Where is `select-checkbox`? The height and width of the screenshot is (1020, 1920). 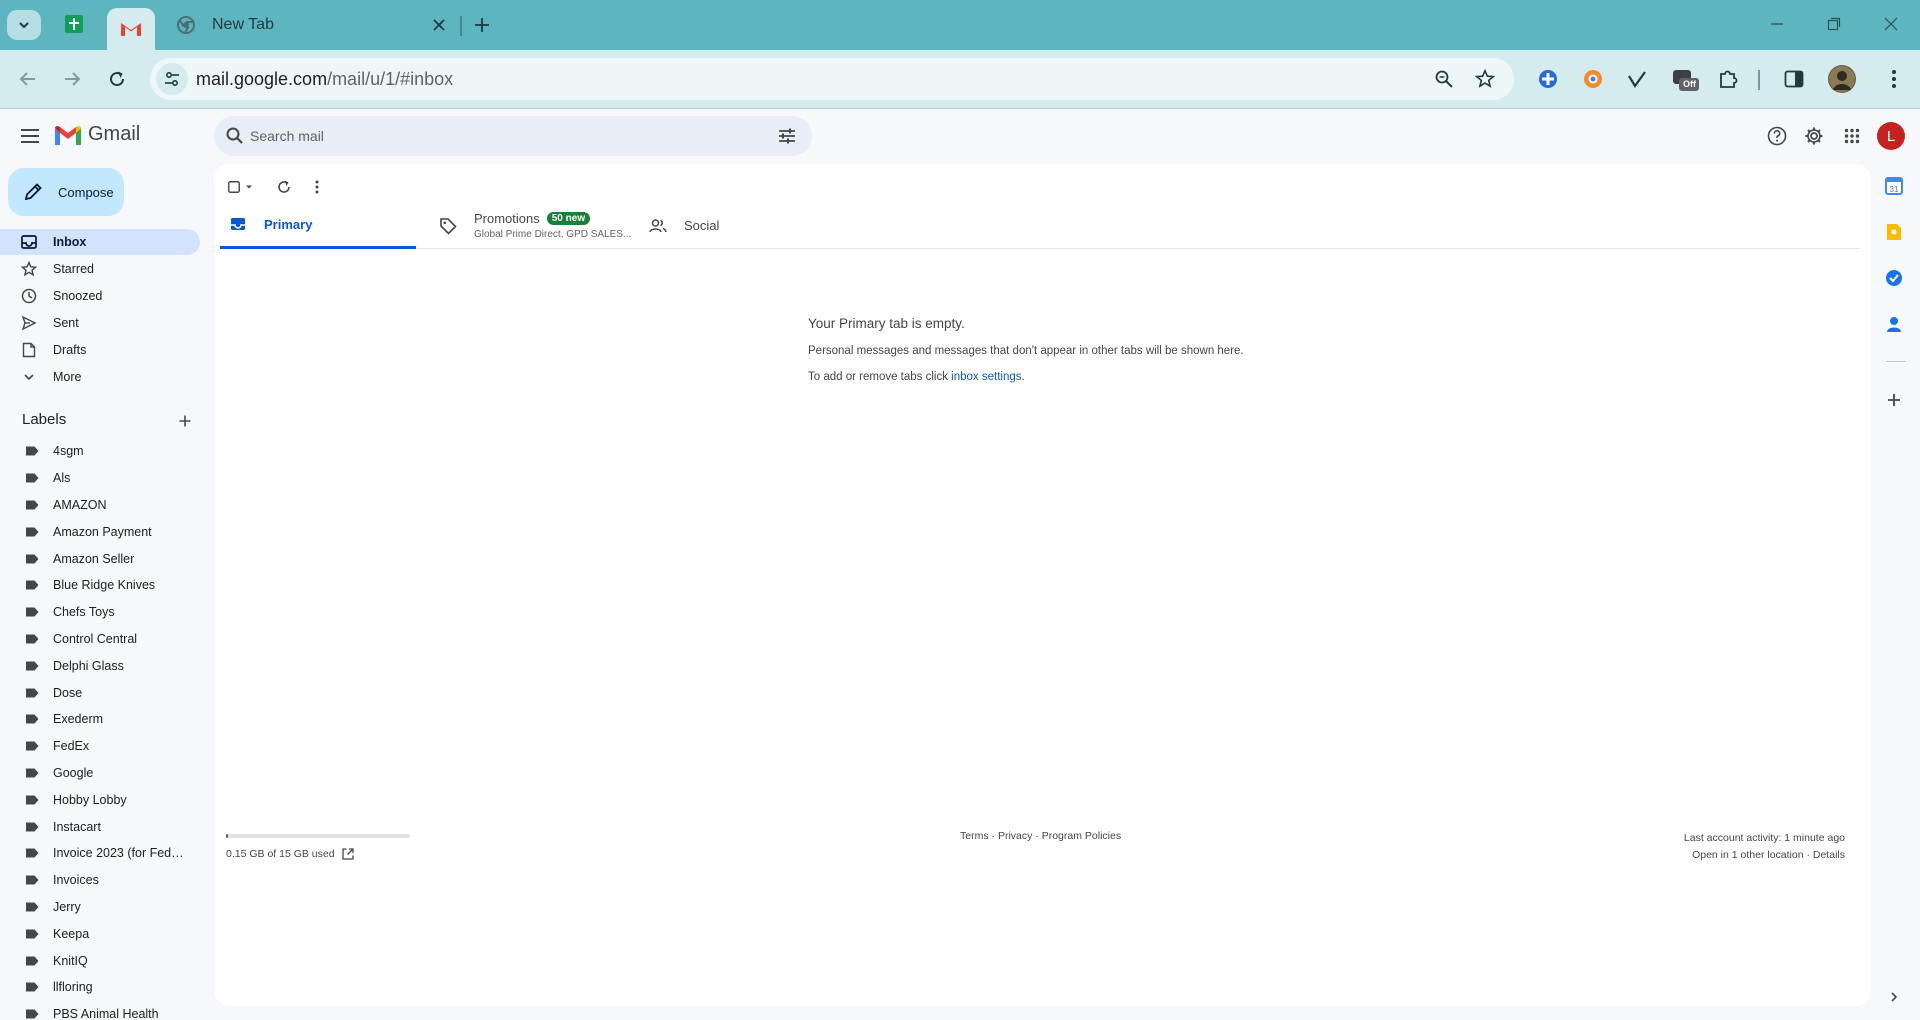
select-checkbox is located at coordinates (241, 187).